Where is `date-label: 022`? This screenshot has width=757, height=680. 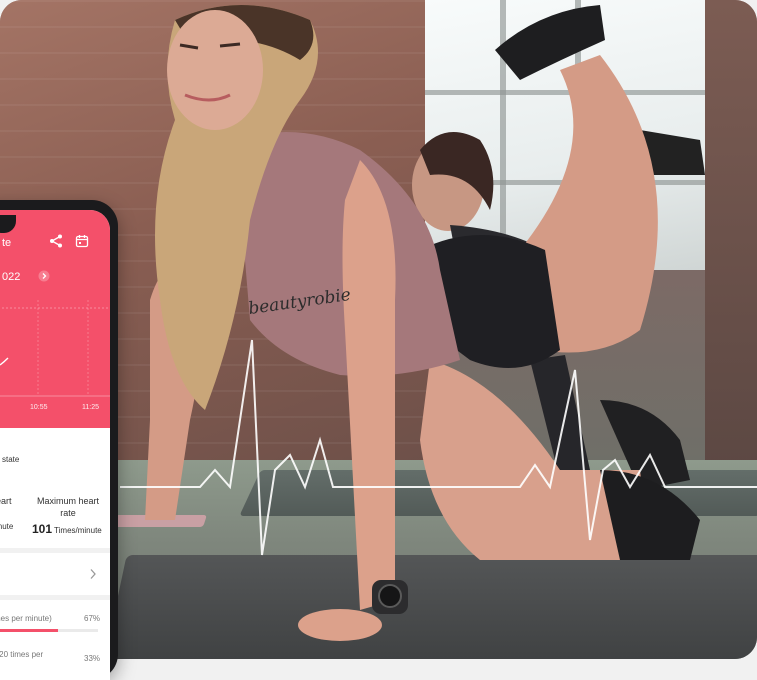 date-label: 022 is located at coordinates (11, 277).